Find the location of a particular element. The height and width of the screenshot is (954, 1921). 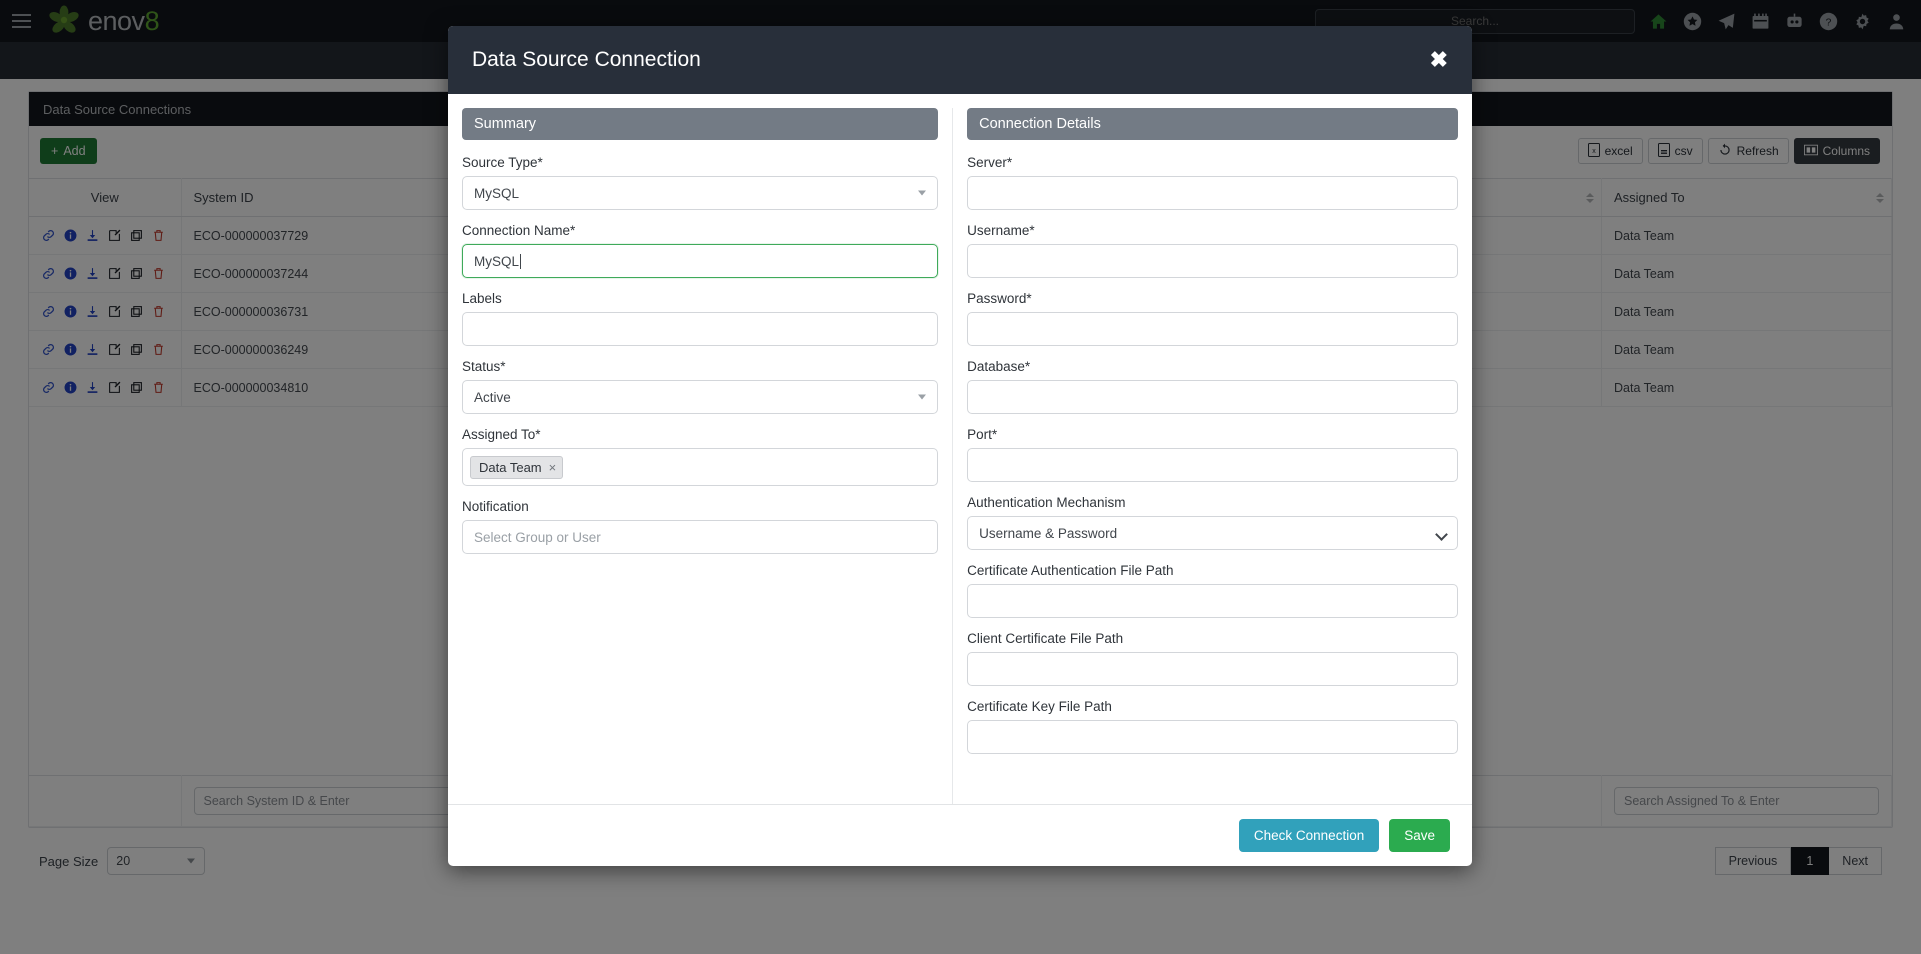

text-cursor is located at coordinates (521, 261).